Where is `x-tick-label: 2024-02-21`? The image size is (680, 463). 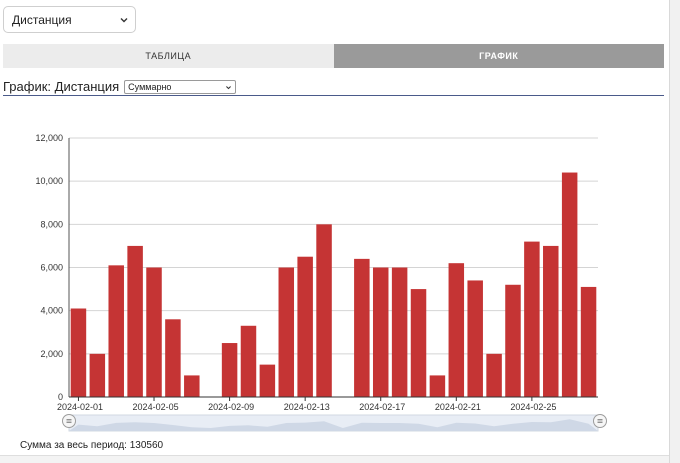 x-tick-label: 2024-02-21 is located at coordinates (458, 407).